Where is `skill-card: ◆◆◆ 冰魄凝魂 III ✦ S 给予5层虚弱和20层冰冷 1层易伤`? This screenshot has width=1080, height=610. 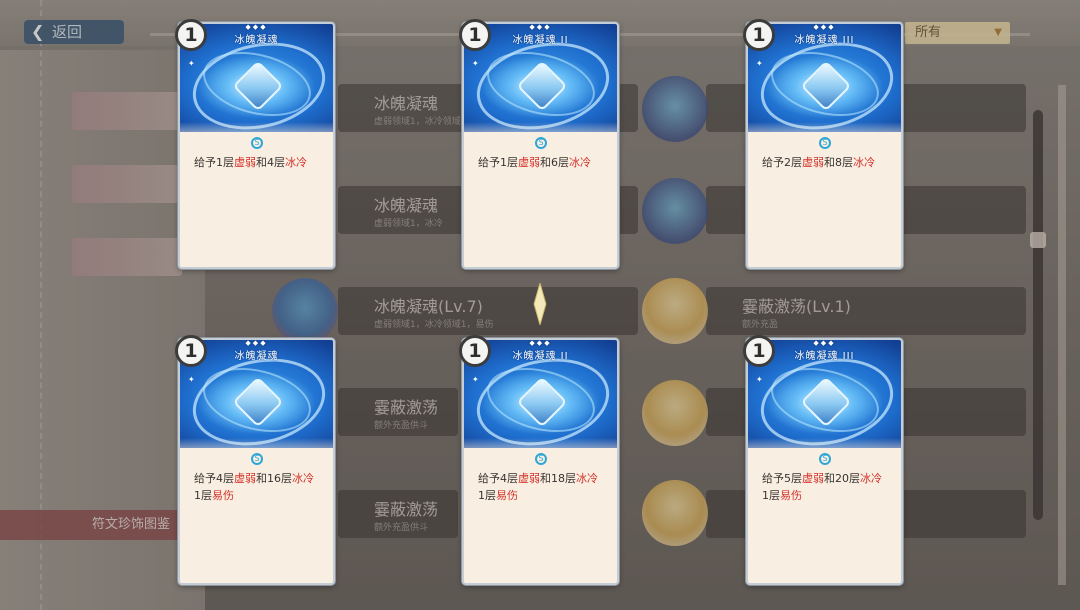
skill-card: ◆◆◆ 冰魄凝魂 III ✦ S 给予5层虚弱和20层冰冷 1层易伤 is located at coordinates (824, 461).